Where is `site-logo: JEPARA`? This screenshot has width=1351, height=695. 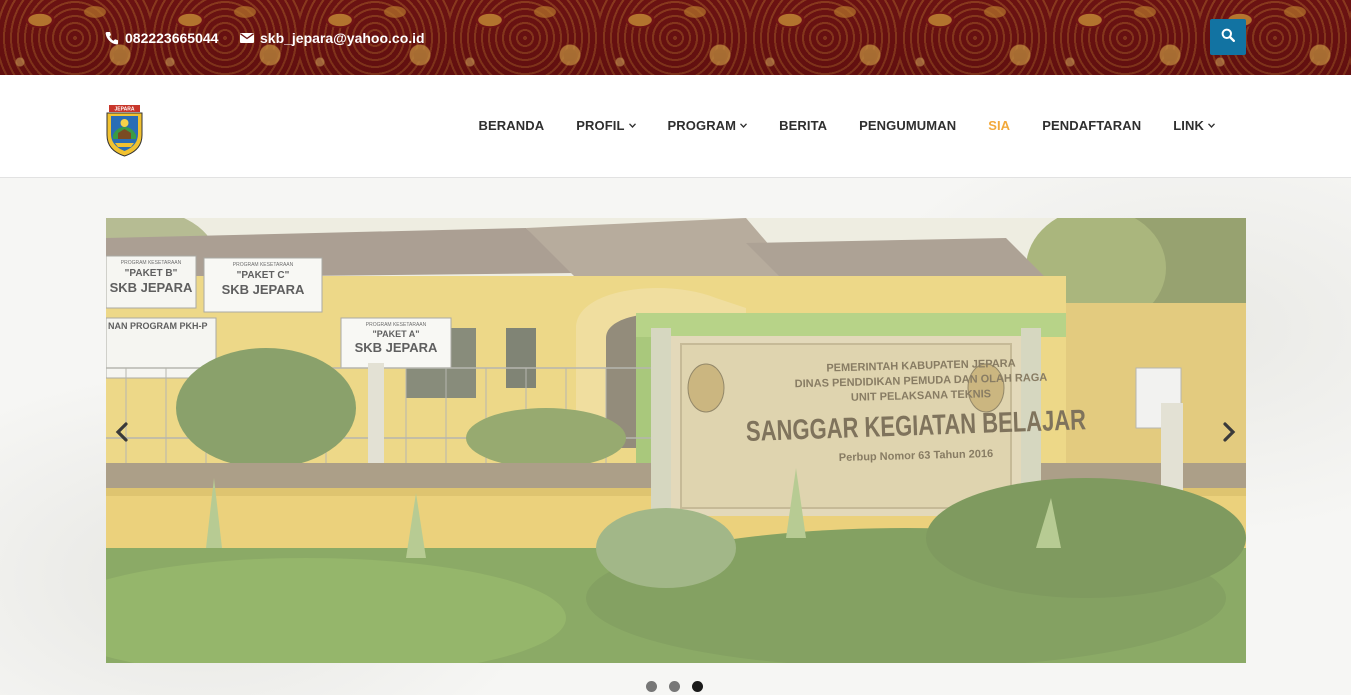
site-logo: JEPARA is located at coordinates (124, 131).